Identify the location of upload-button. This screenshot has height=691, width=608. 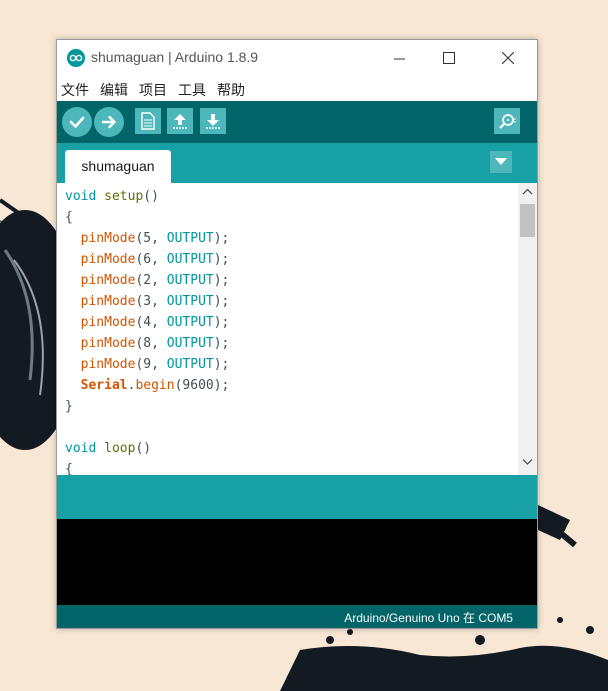
(109, 122).